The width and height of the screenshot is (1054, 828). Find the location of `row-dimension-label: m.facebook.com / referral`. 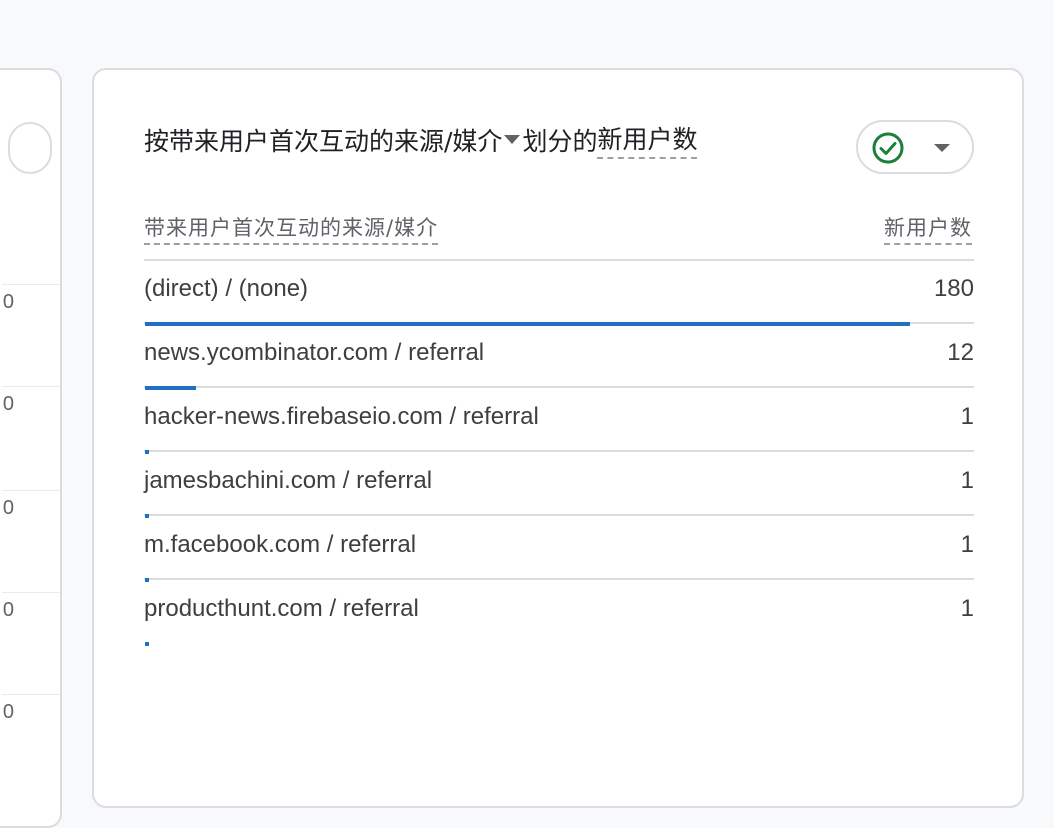

row-dimension-label: m.facebook.com / referral is located at coordinates (280, 544).